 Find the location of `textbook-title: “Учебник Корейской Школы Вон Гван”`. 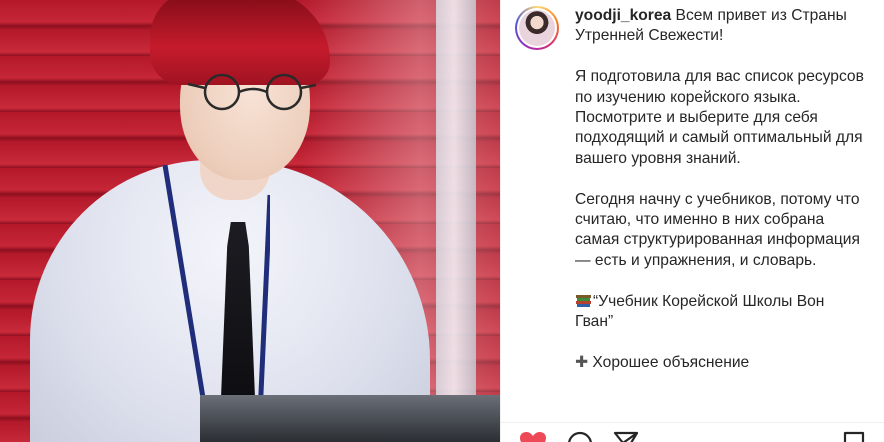

textbook-title: “Учебник Корейской Школы Вон Гван” is located at coordinates (700, 311).